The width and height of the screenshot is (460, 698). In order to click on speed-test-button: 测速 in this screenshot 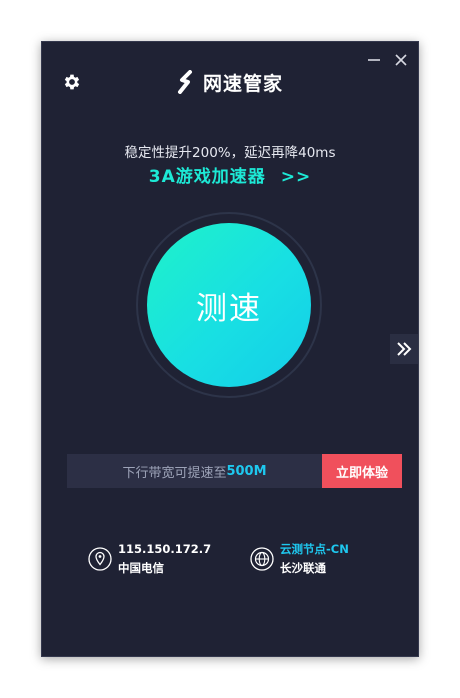, I will do `click(229, 305)`.